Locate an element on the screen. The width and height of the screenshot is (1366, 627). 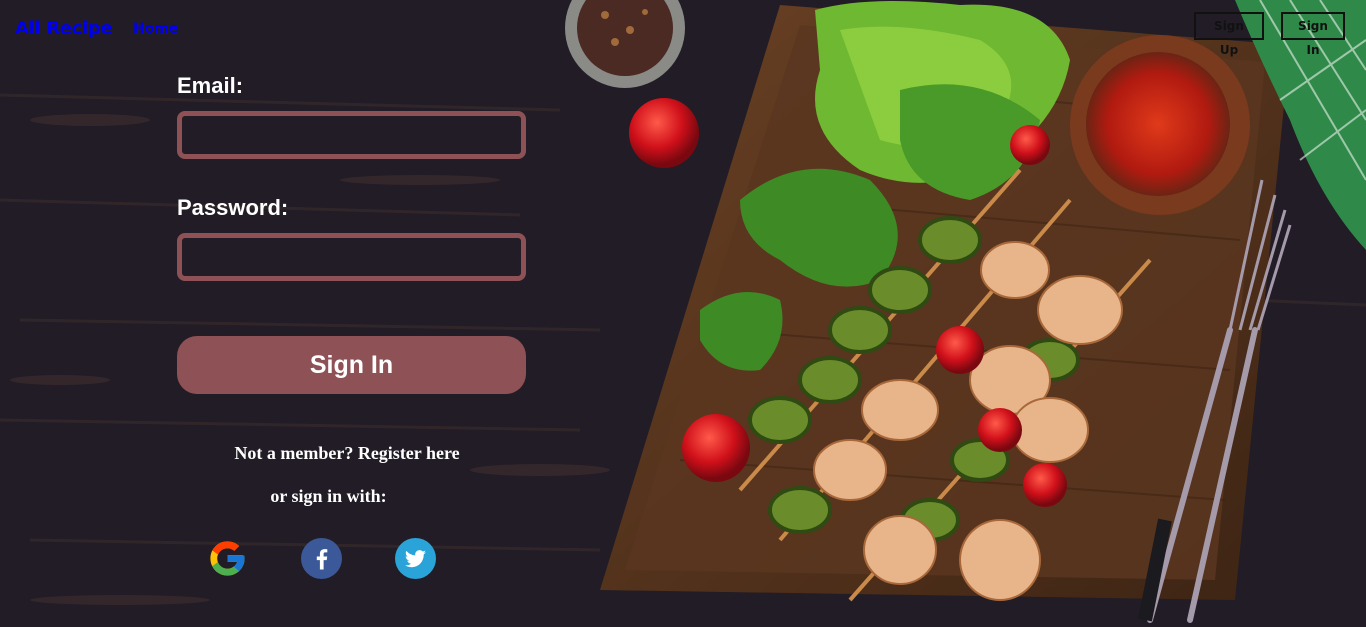
facebook-signin-button is located at coordinates (321, 558).